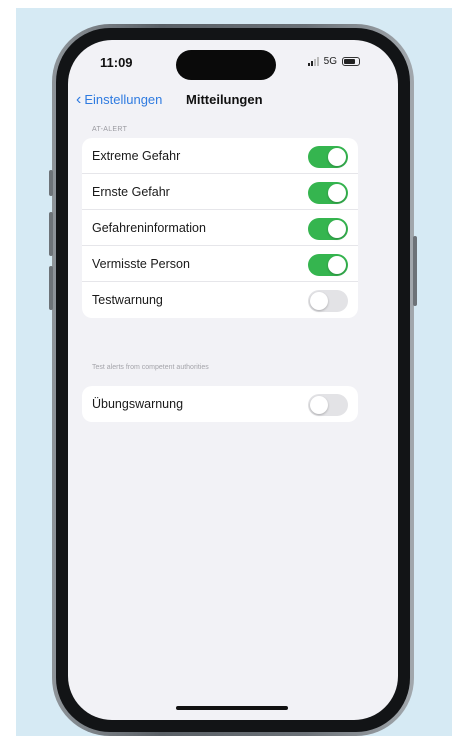  Describe the element at coordinates (220, 156) in the screenshot. I see `list-item-extreme-gefahr: Extreme Gefahr` at that location.